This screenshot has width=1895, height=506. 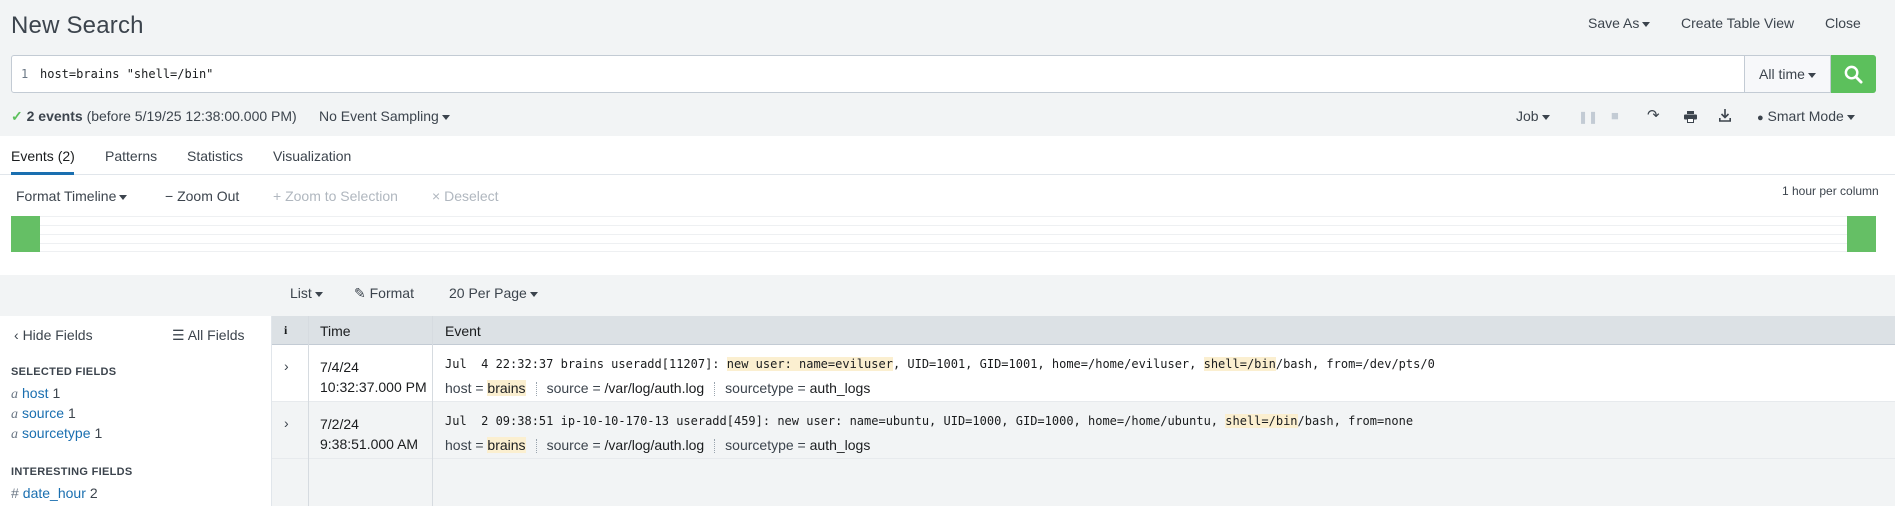 I want to click on zoom-to-selection-button: + Zoom to Selection, so click(x=335, y=196).